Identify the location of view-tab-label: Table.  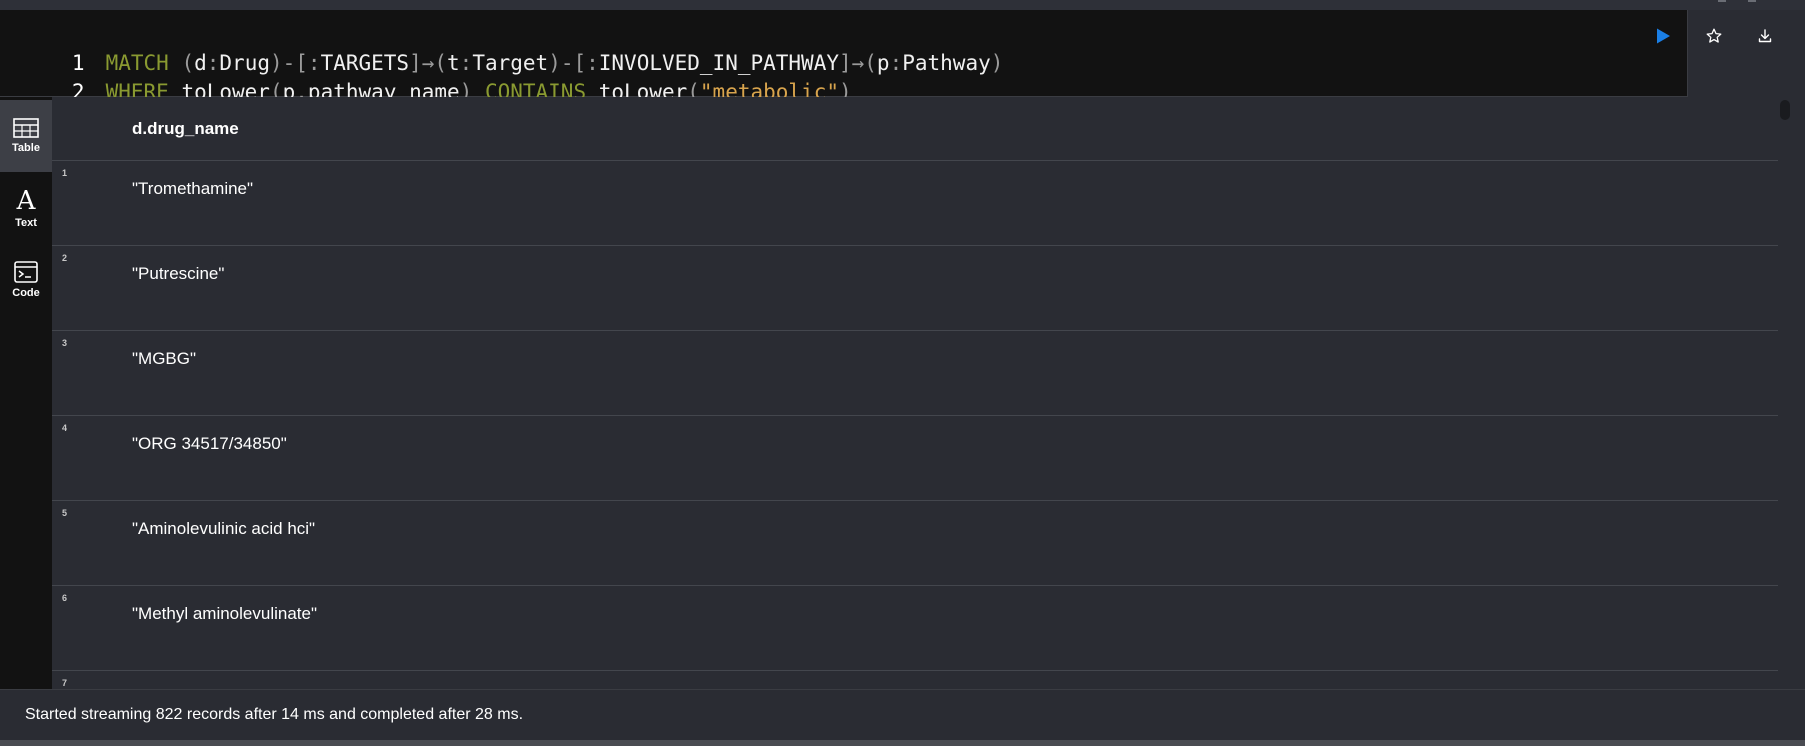
(26, 148).